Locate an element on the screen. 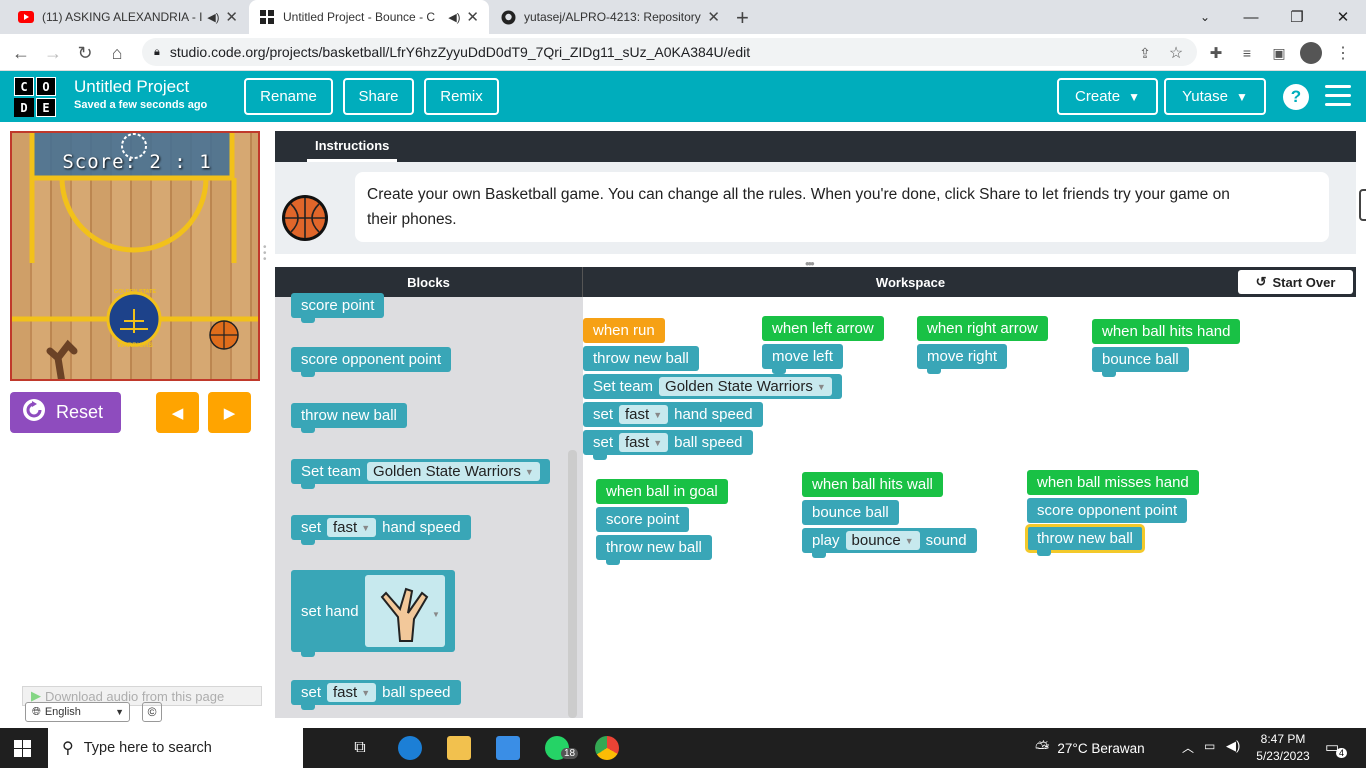 The image size is (1366, 768). user-menu-button: Yutase ▼ is located at coordinates (1215, 96).